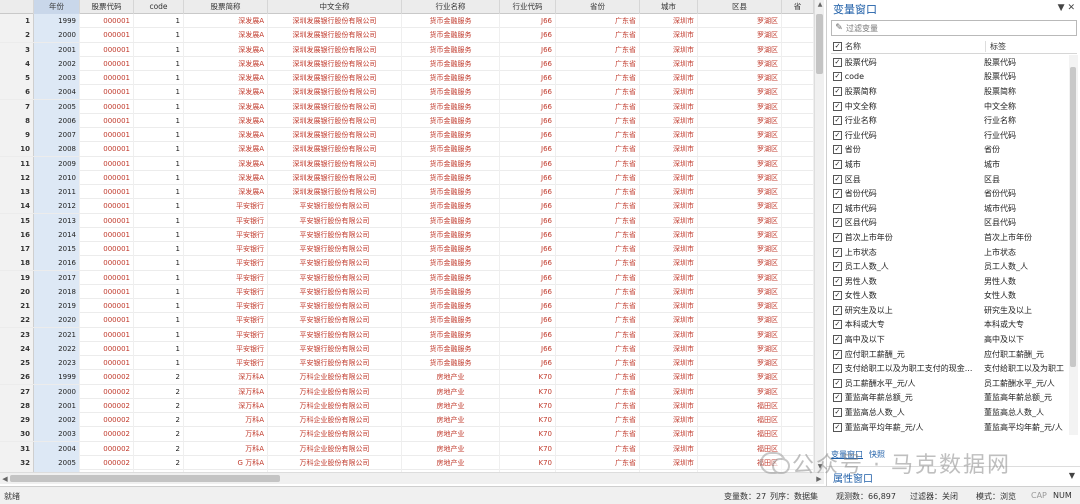  Describe the element at coordinates (877, 454) in the screenshot. I see `tab-snapshots: 快照` at that location.